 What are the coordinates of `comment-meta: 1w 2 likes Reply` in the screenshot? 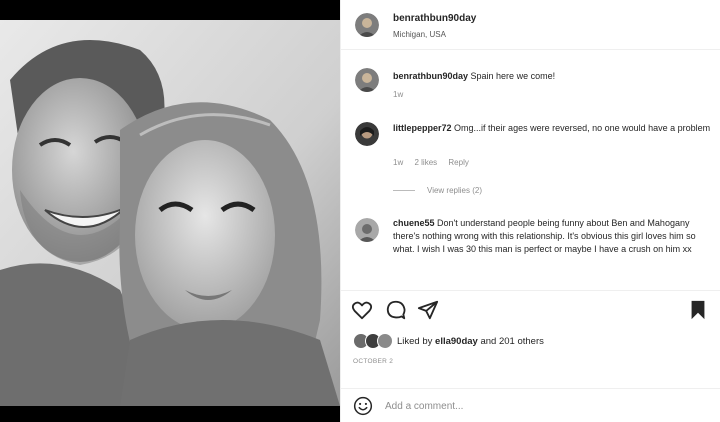 It's located at (435, 162).